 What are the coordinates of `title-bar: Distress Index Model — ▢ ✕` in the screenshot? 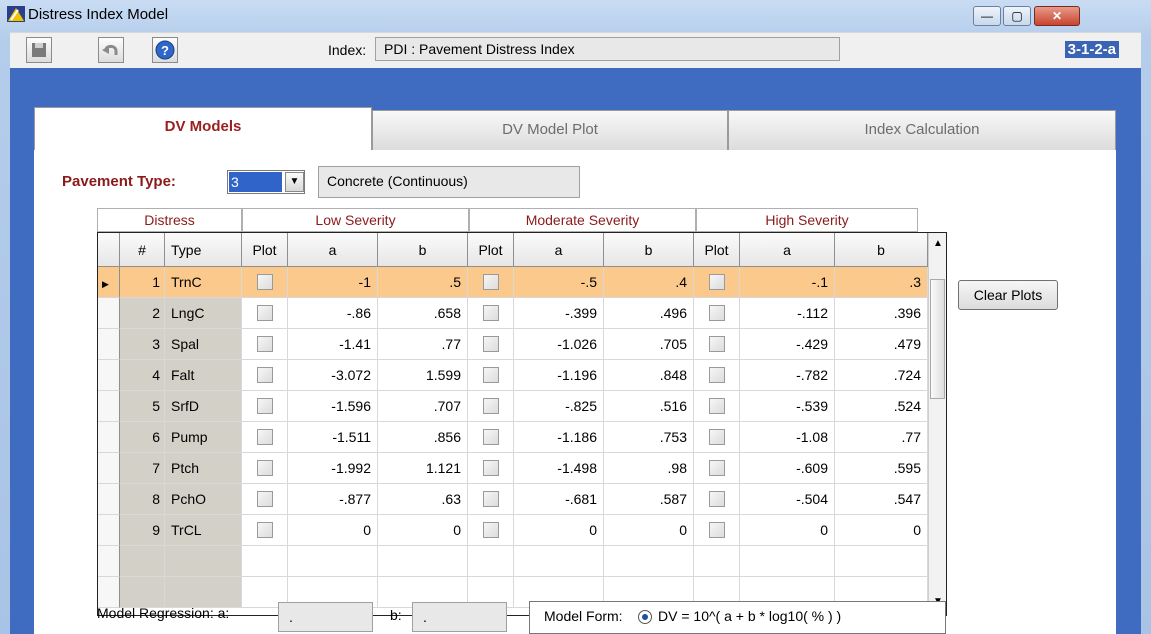 It's located at (575, 15).